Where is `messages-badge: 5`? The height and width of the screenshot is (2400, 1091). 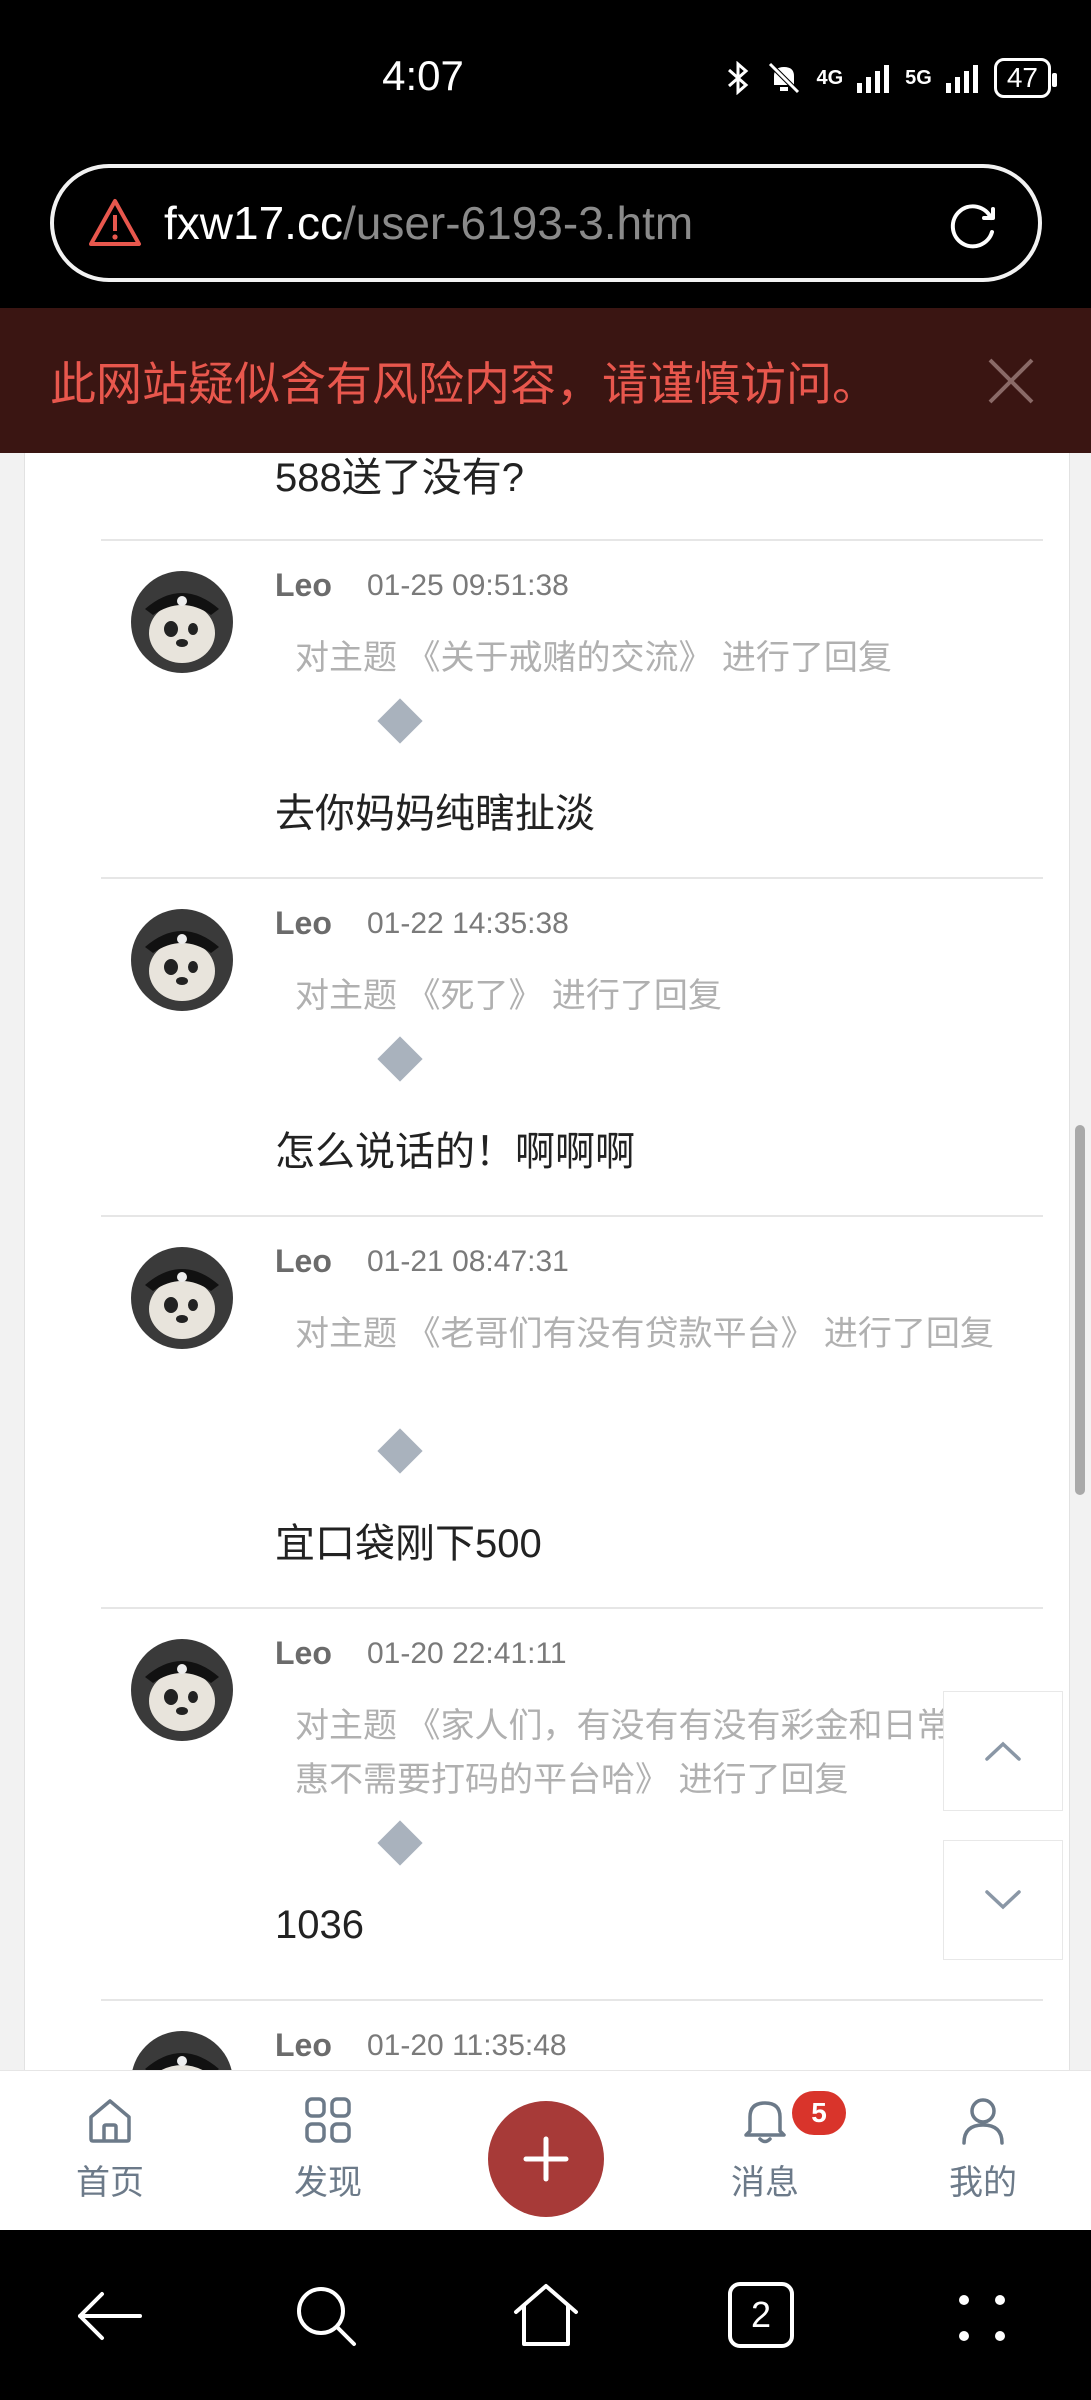 messages-badge: 5 is located at coordinates (819, 2113).